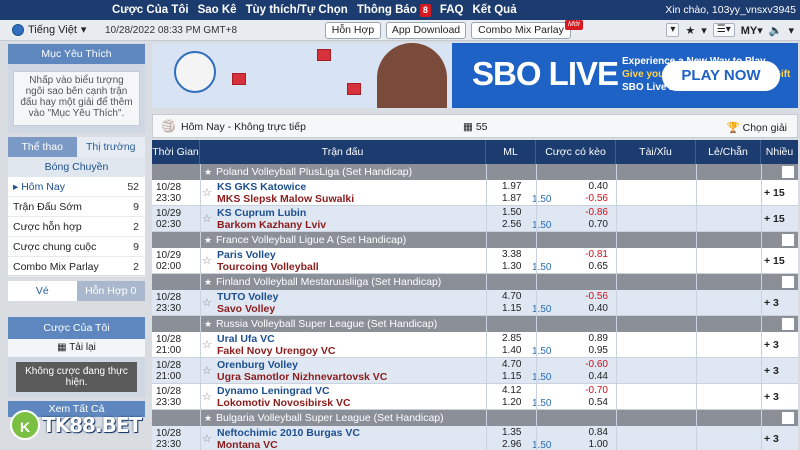  What do you see at coordinates (595, 438) in the screenshot?
I see `handicap-odds: 0.84 1.00` at bounding box center [595, 438].